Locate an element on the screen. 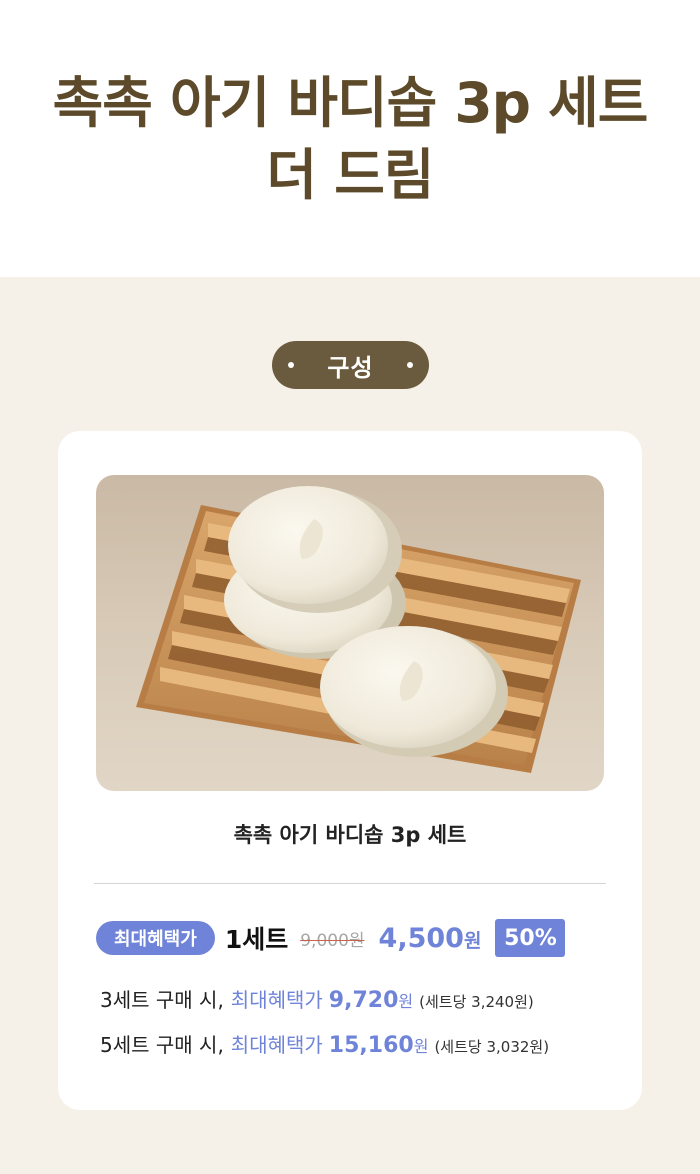  price-row: 최대혜택가 1세트 9,000원 4,500원 50% is located at coordinates (351, 938).